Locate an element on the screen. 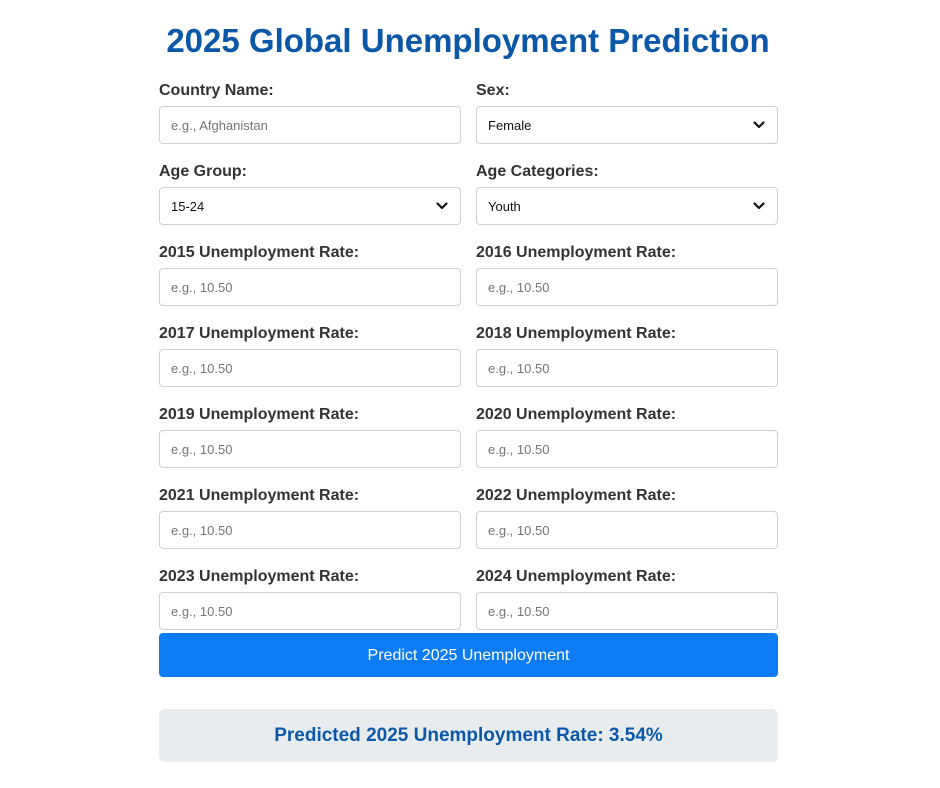 This screenshot has width=940, height=788. page-title: 2025 Global Unemployment Prediction is located at coordinates (468, 40).